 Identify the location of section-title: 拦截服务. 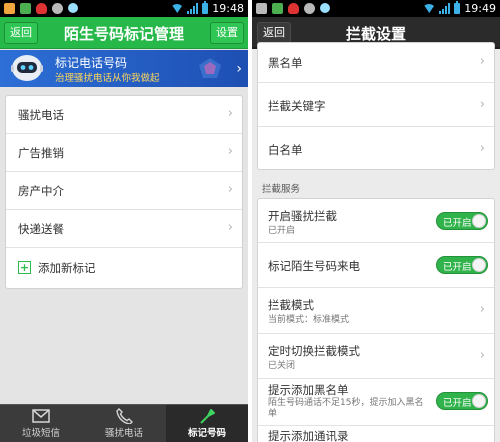
(281, 189).